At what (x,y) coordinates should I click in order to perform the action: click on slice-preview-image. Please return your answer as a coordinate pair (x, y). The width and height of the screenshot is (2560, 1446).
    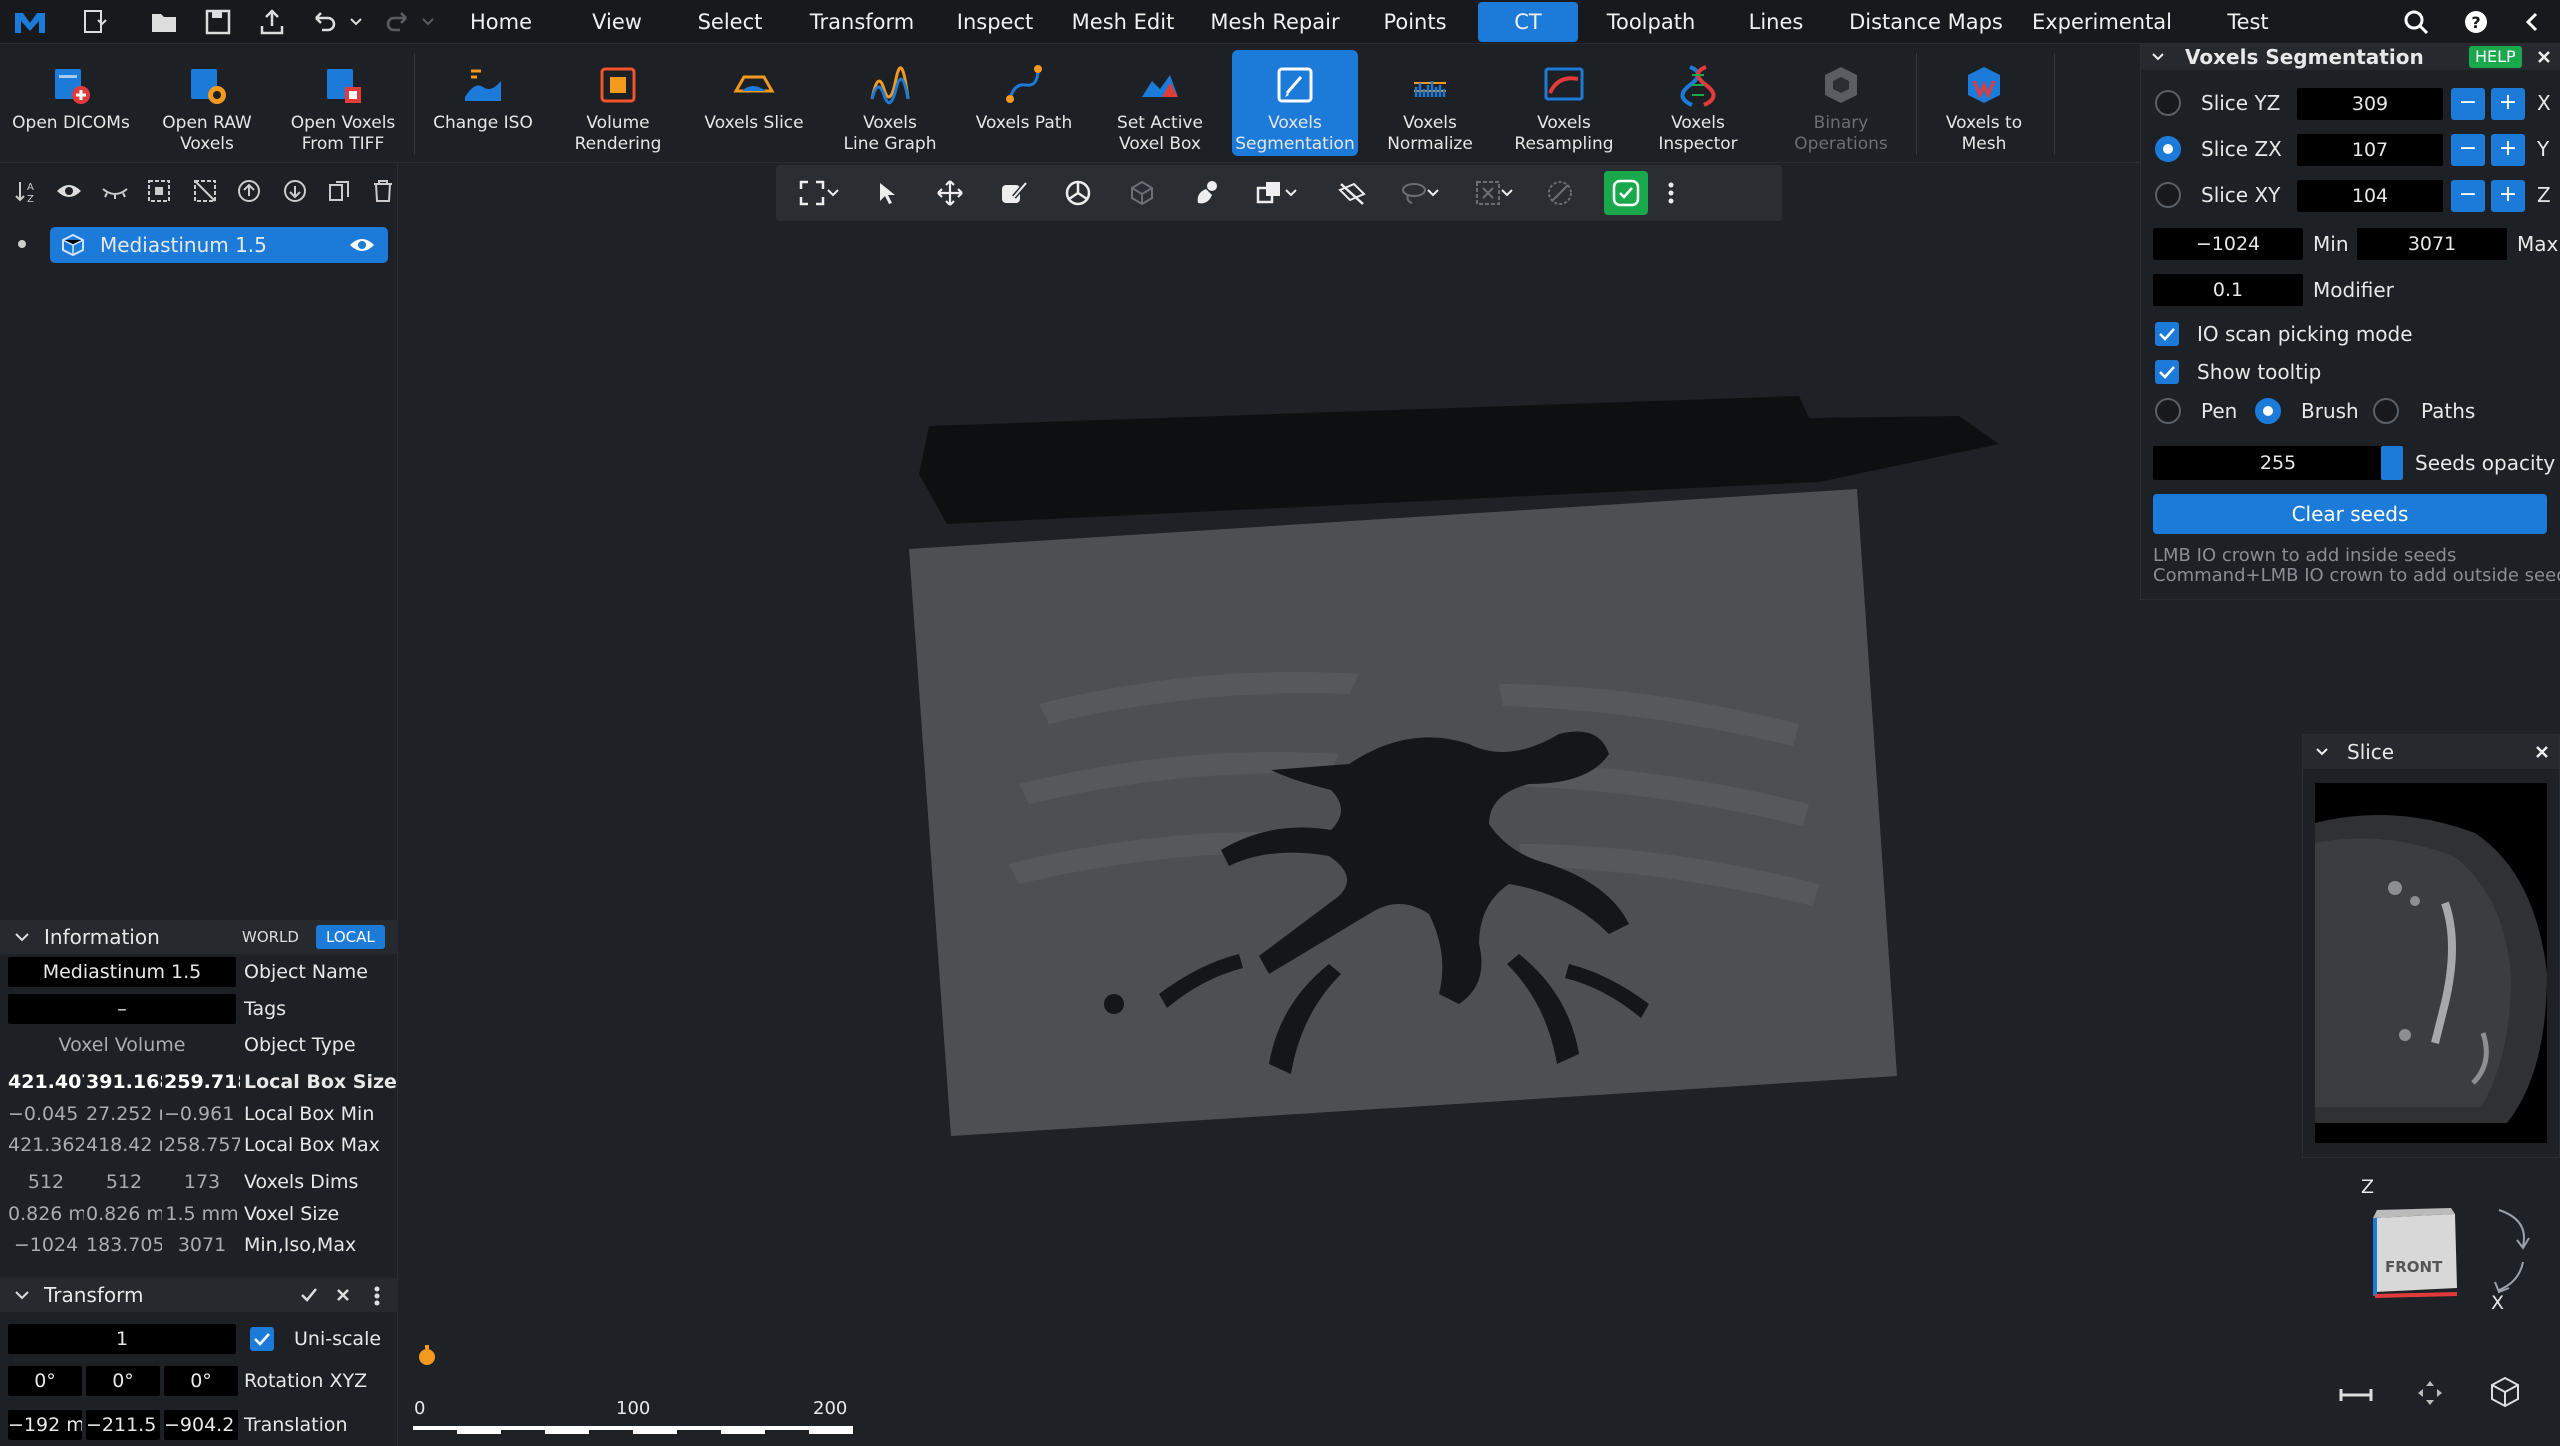
    Looking at the image, I should click on (2431, 963).